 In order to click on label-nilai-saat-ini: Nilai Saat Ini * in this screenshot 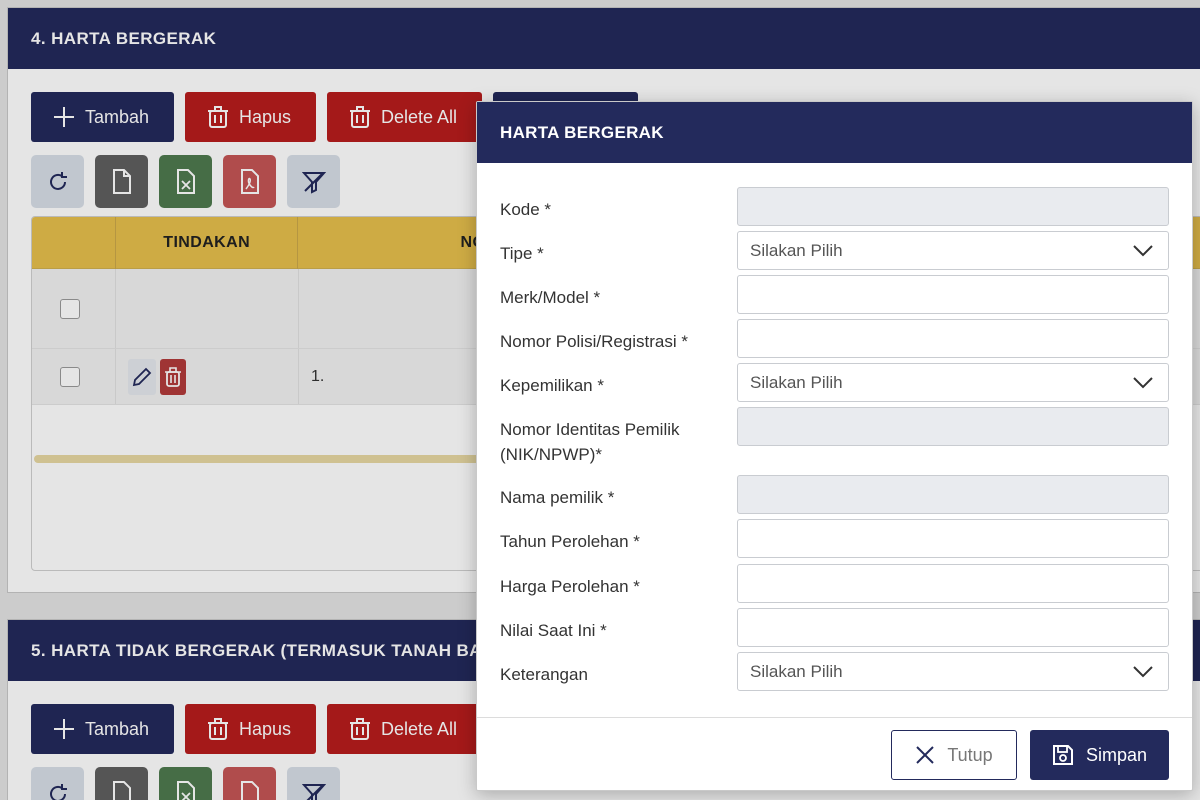, I will do `click(553, 630)`.